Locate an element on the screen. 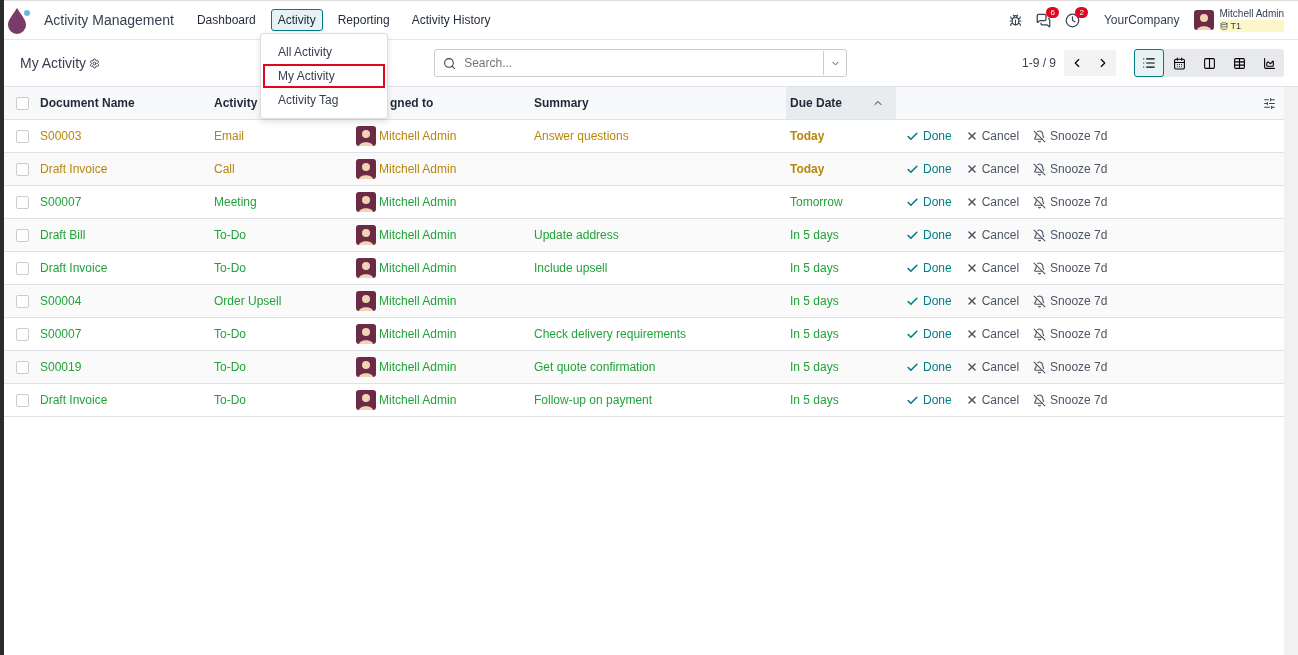  chat-icon is located at coordinates (1043, 20).